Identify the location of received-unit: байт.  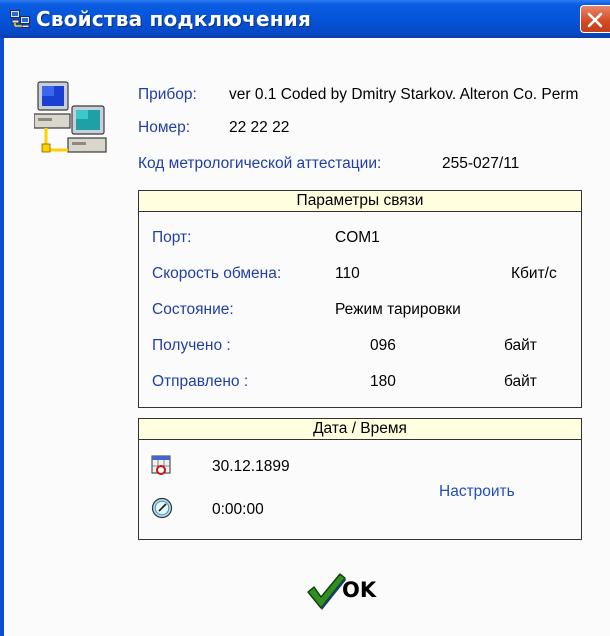
(520, 345).